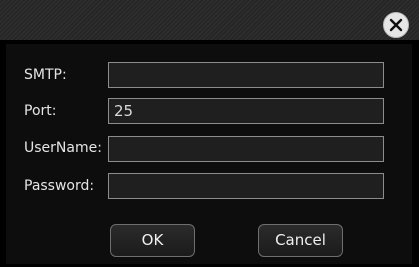 This screenshot has width=419, height=267. I want to click on smtp-input, so click(246, 75).